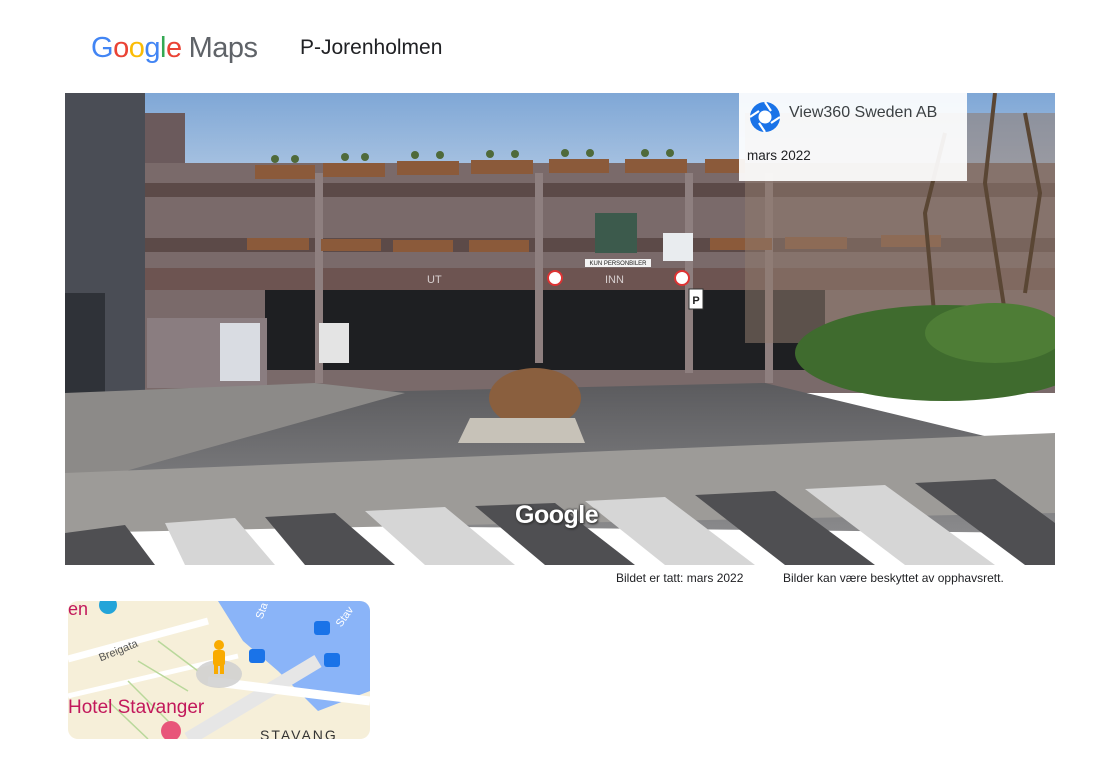  I want to click on place-title: P-Jorenholmen, so click(371, 47).